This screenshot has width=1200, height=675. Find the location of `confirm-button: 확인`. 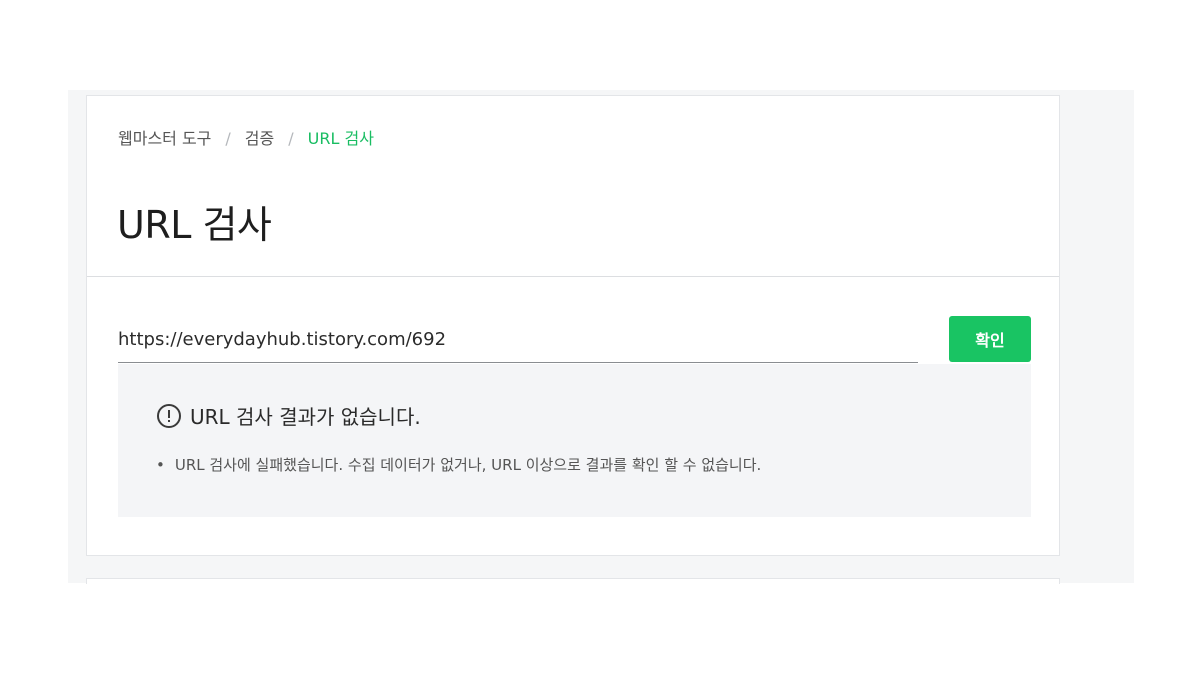

confirm-button: 확인 is located at coordinates (990, 339).